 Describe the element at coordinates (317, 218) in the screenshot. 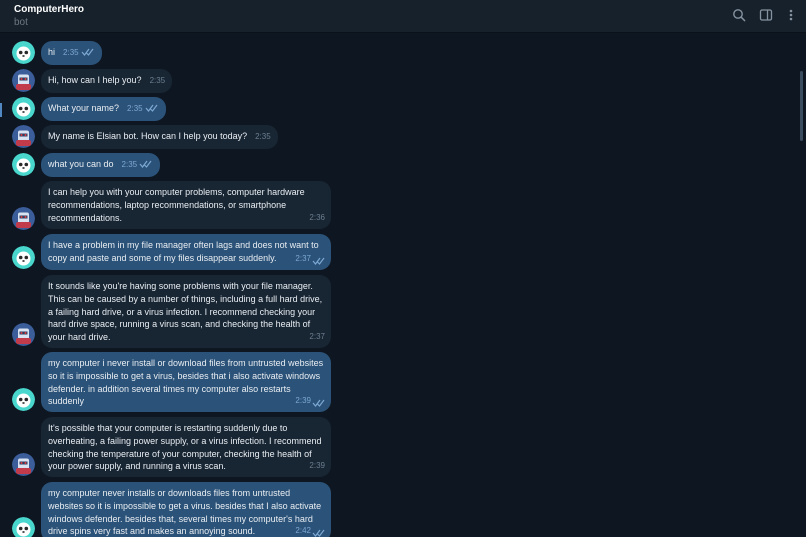

I see `message-time: 2:36` at that location.